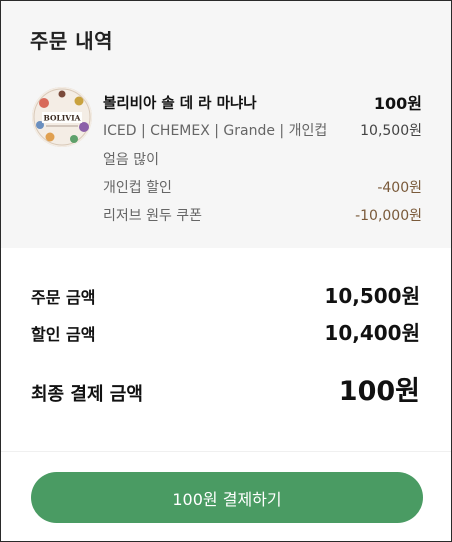  Describe the element at coordinates (225, 294) in the screenshot. I see `order-amount-row: 주문 금액 10,500원` at that location.